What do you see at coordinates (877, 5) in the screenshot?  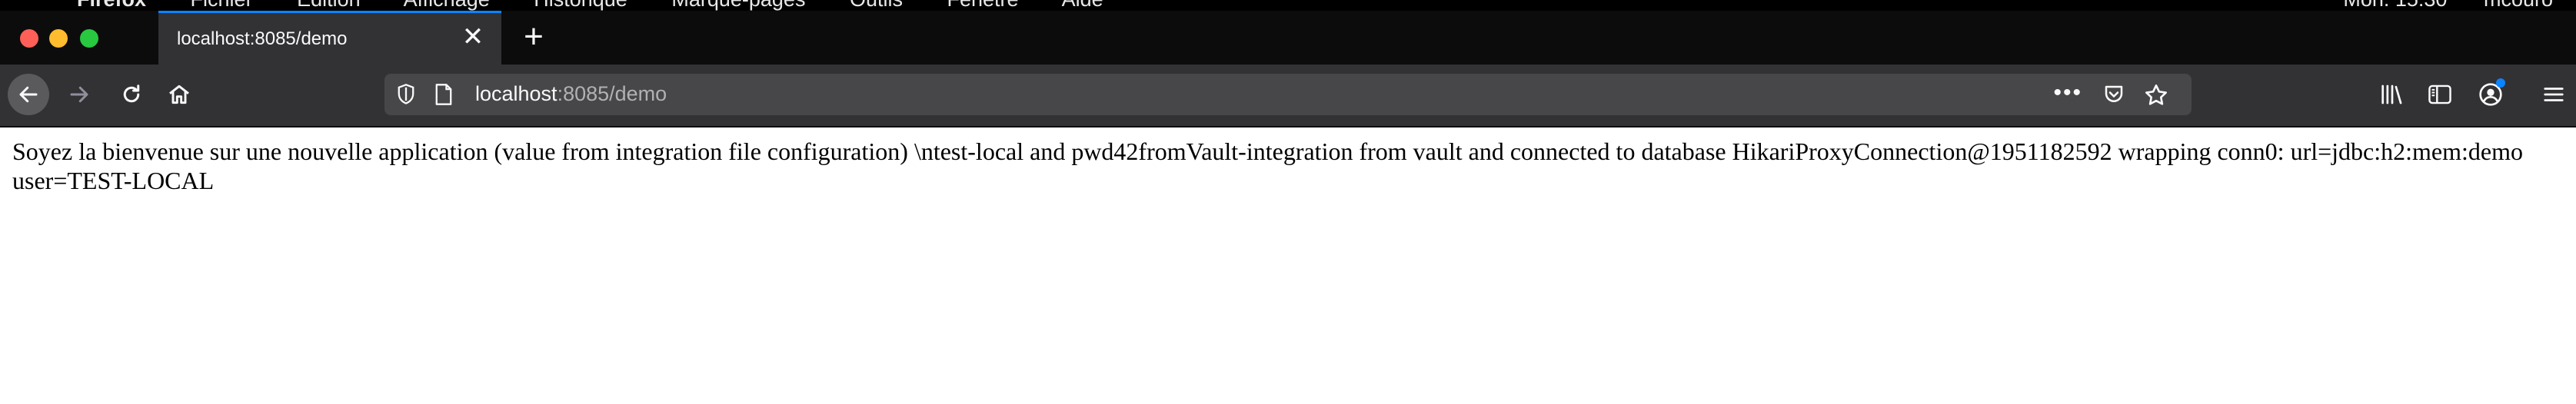 I see `menubar-item-outils: Outils` at bounding box center [877, 5].